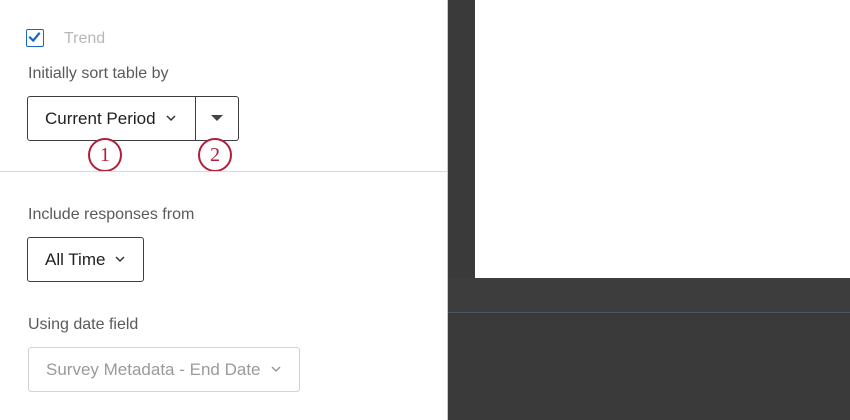 The width and height of the screenshot is (850, 420). I want to click on checkmark-icon, so click(34, 37).